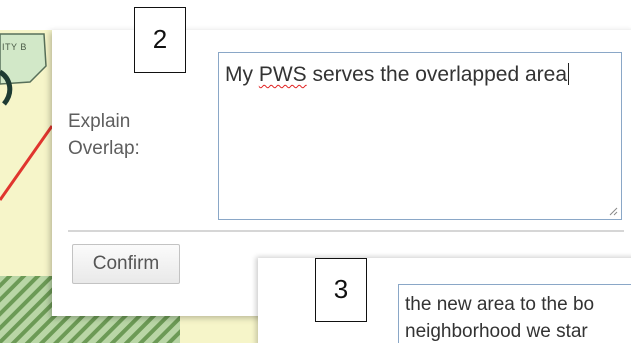 The image size is (631, 343). Describe the element at coordinates (568, 74) in the screenshot. I see `text-caret` at that location.